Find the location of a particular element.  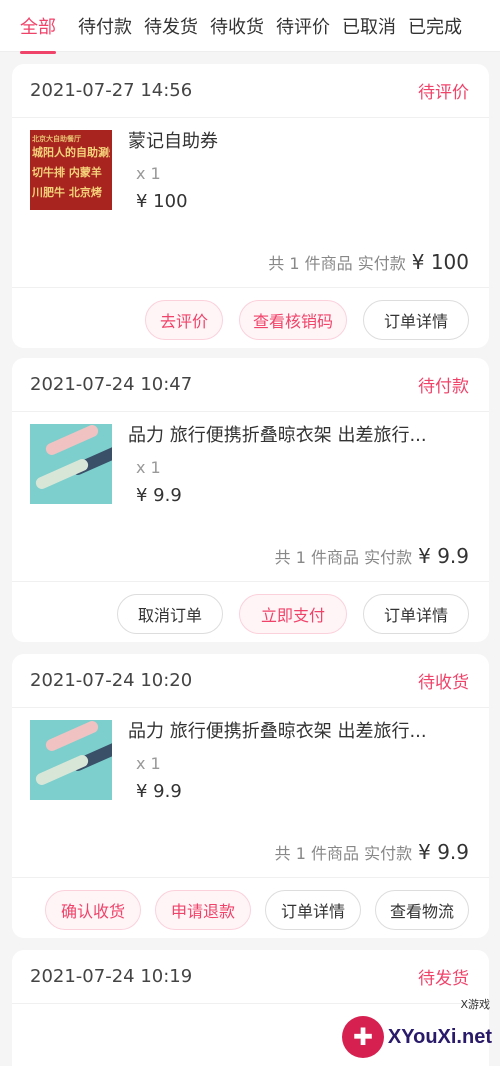

order-header: 2021-07-24 10:20 待收货 is located at coordinates (250, 681).